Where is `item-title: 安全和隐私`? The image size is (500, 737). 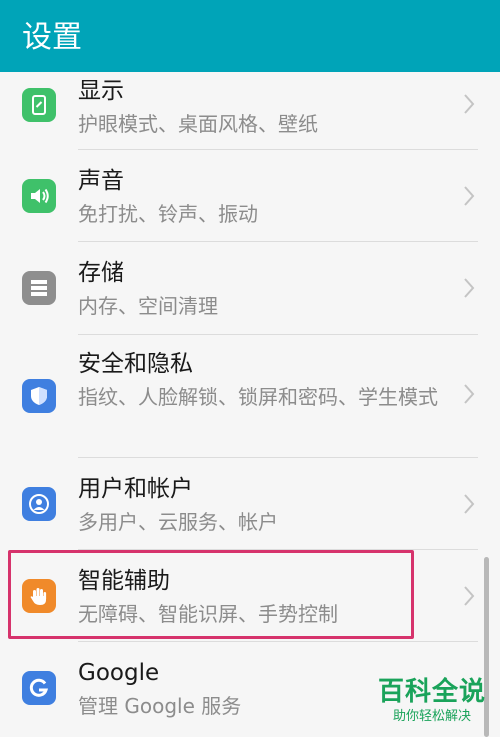 item-title: 安全和隐私 is located at coordinates (135, 364).